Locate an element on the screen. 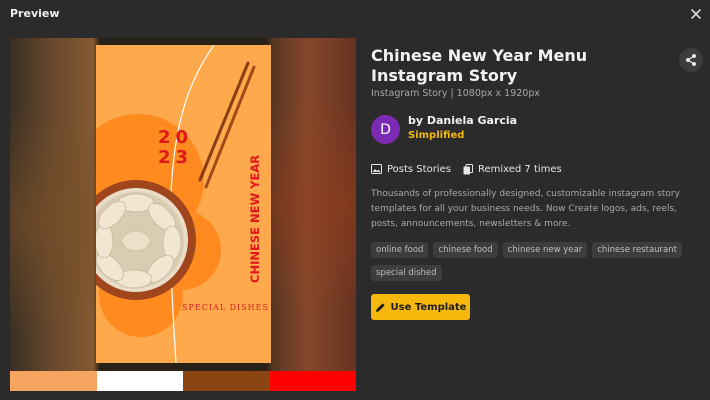 The height and width of the screenshot is (400, 710). author-name: by Daniela Garcia is located at coordinates (462, 120).